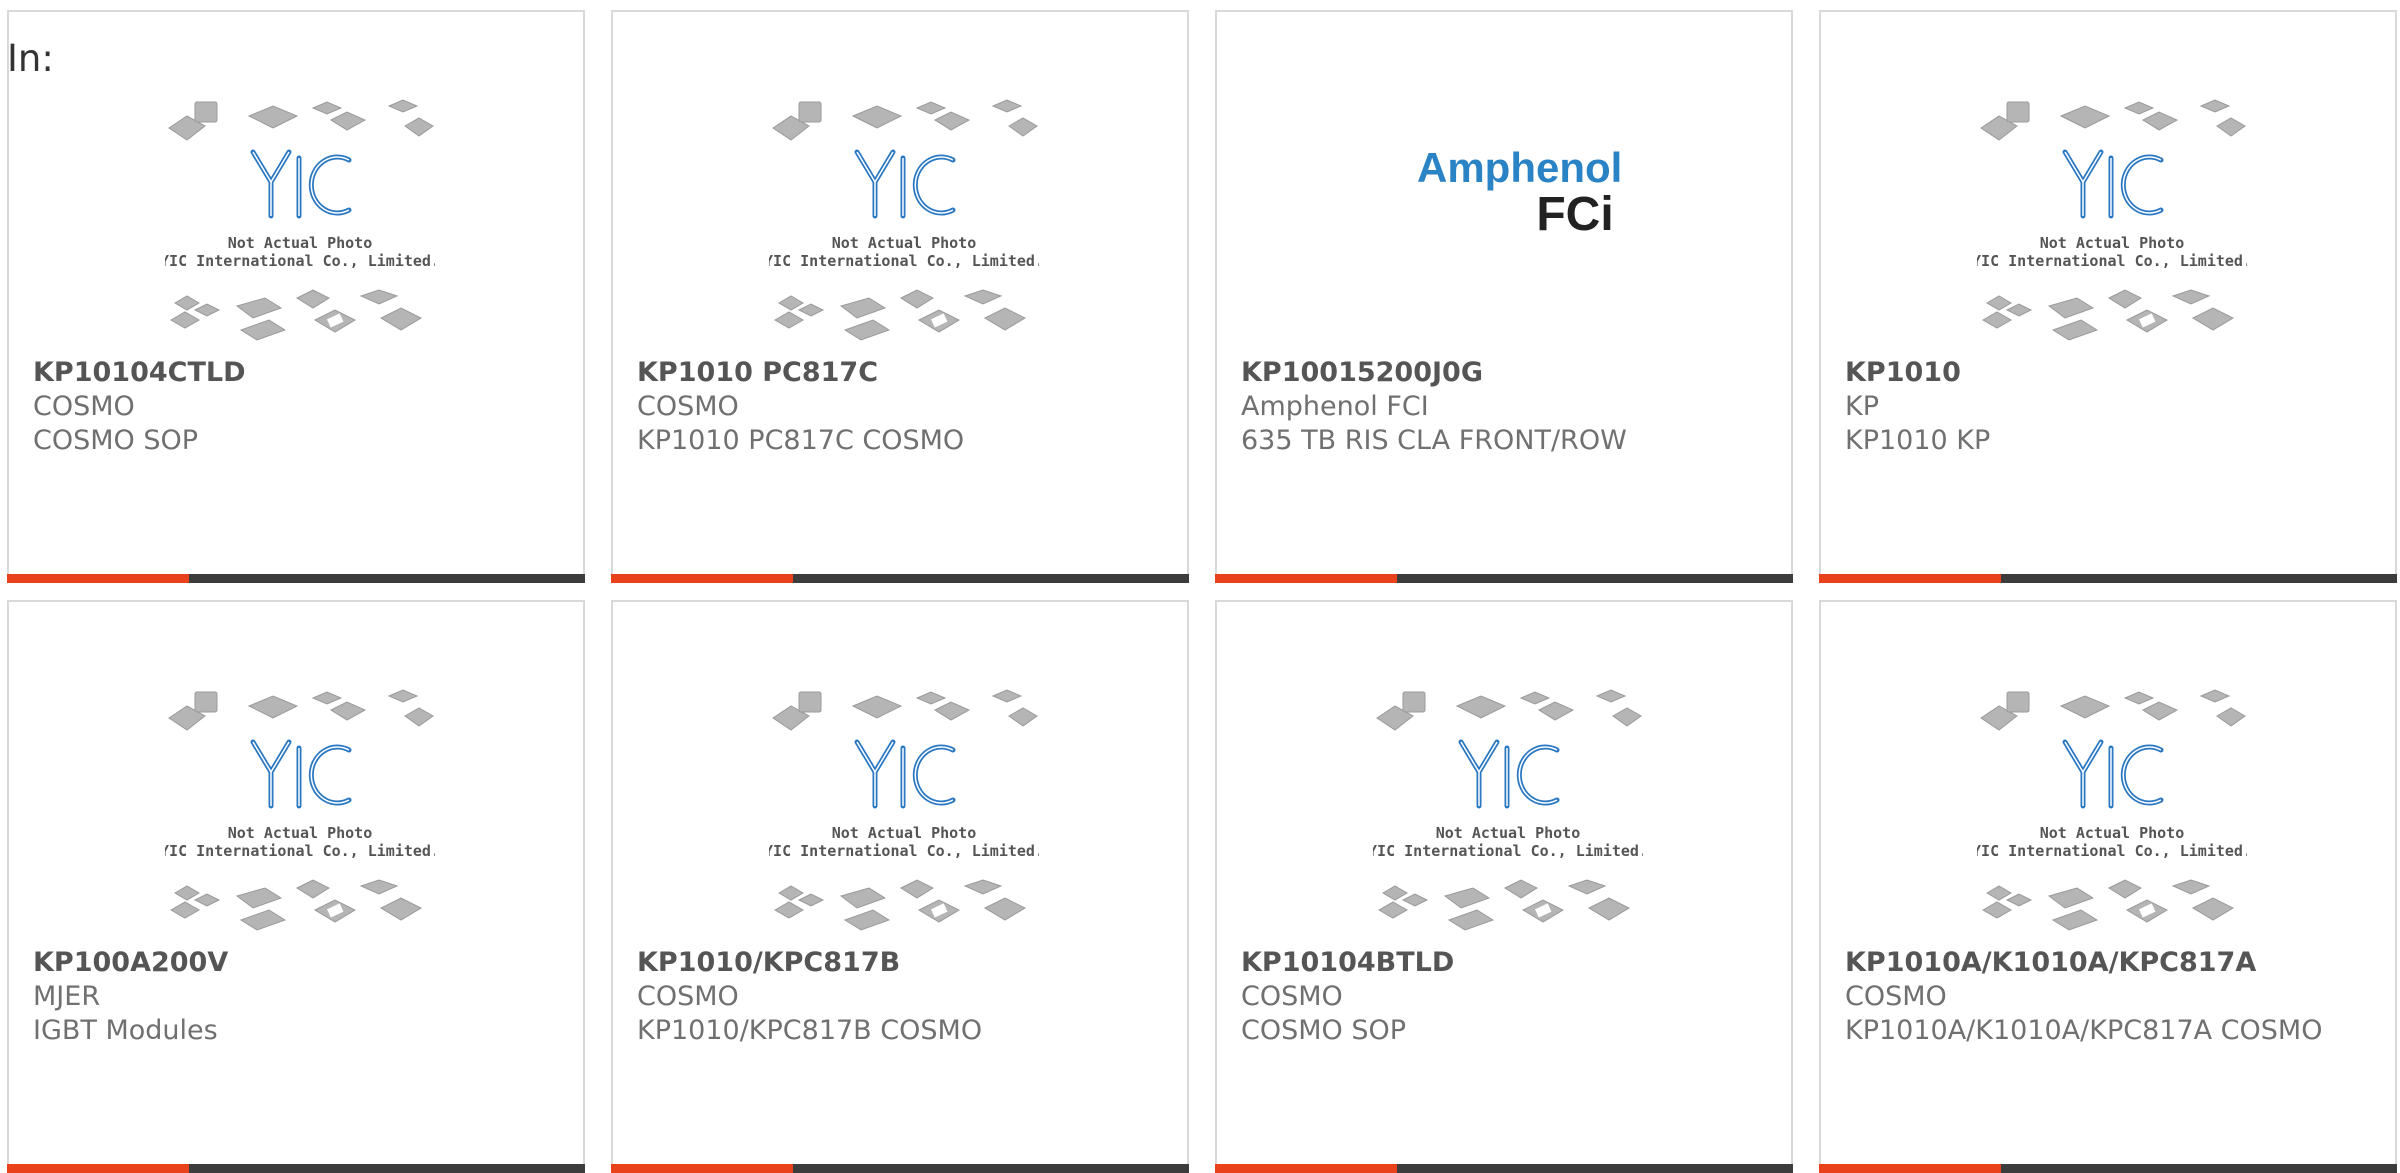 This screenshot has width=2400, height=1173. What do you see at coordinates (1862, 406) in the screenshot?
I see `product-brand: KP` at bounding box center [1862, 406].